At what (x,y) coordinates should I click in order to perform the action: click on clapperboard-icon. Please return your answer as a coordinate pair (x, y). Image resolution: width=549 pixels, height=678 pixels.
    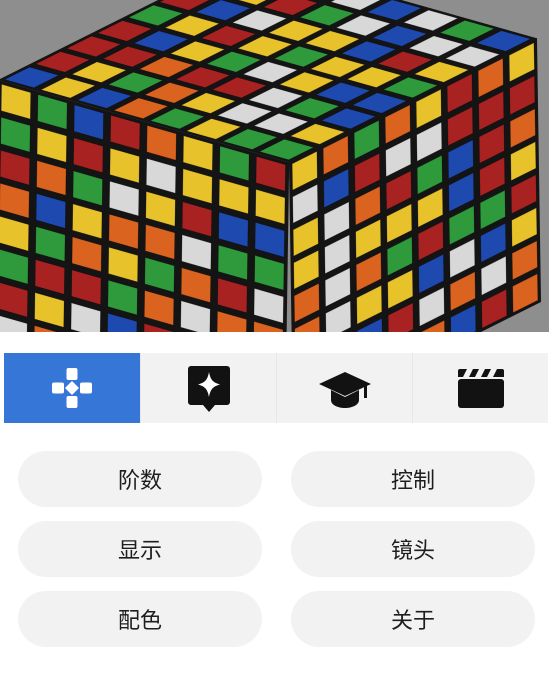
    Looking at the image, I should click on (480, 388).